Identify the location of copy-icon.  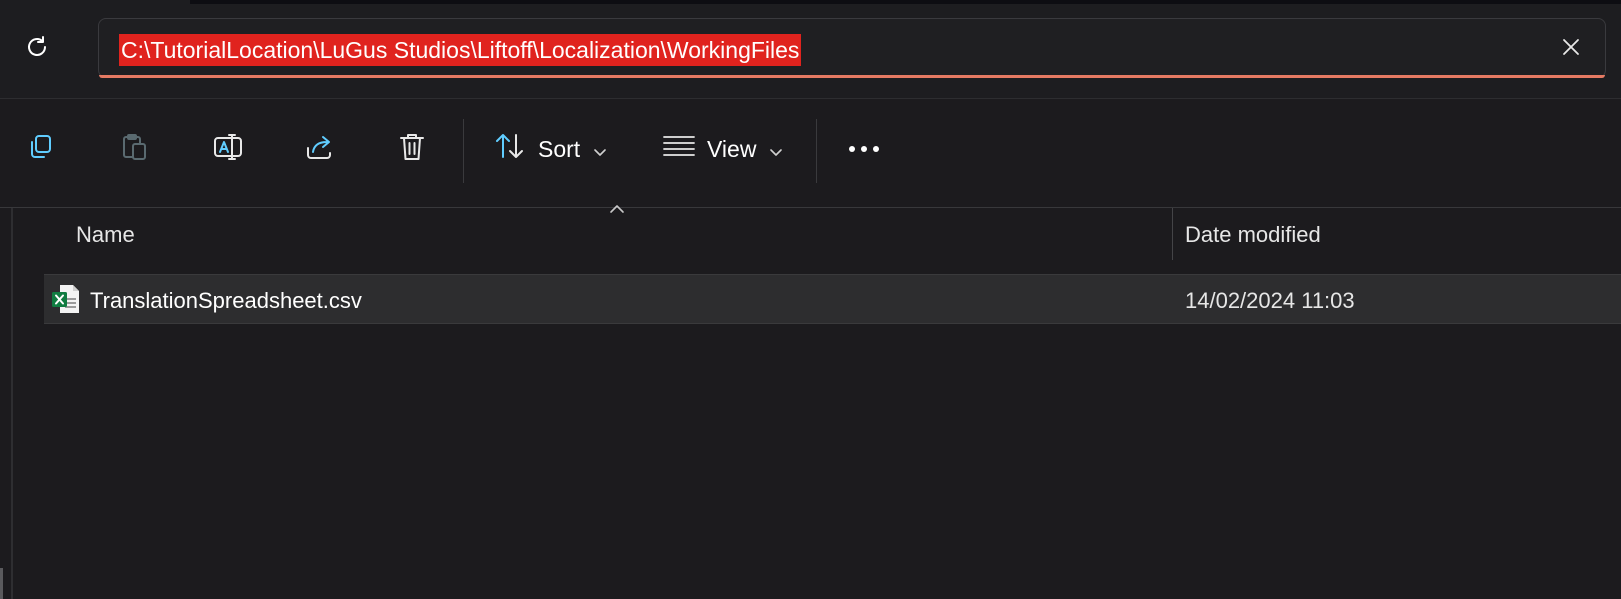
(40, 149).